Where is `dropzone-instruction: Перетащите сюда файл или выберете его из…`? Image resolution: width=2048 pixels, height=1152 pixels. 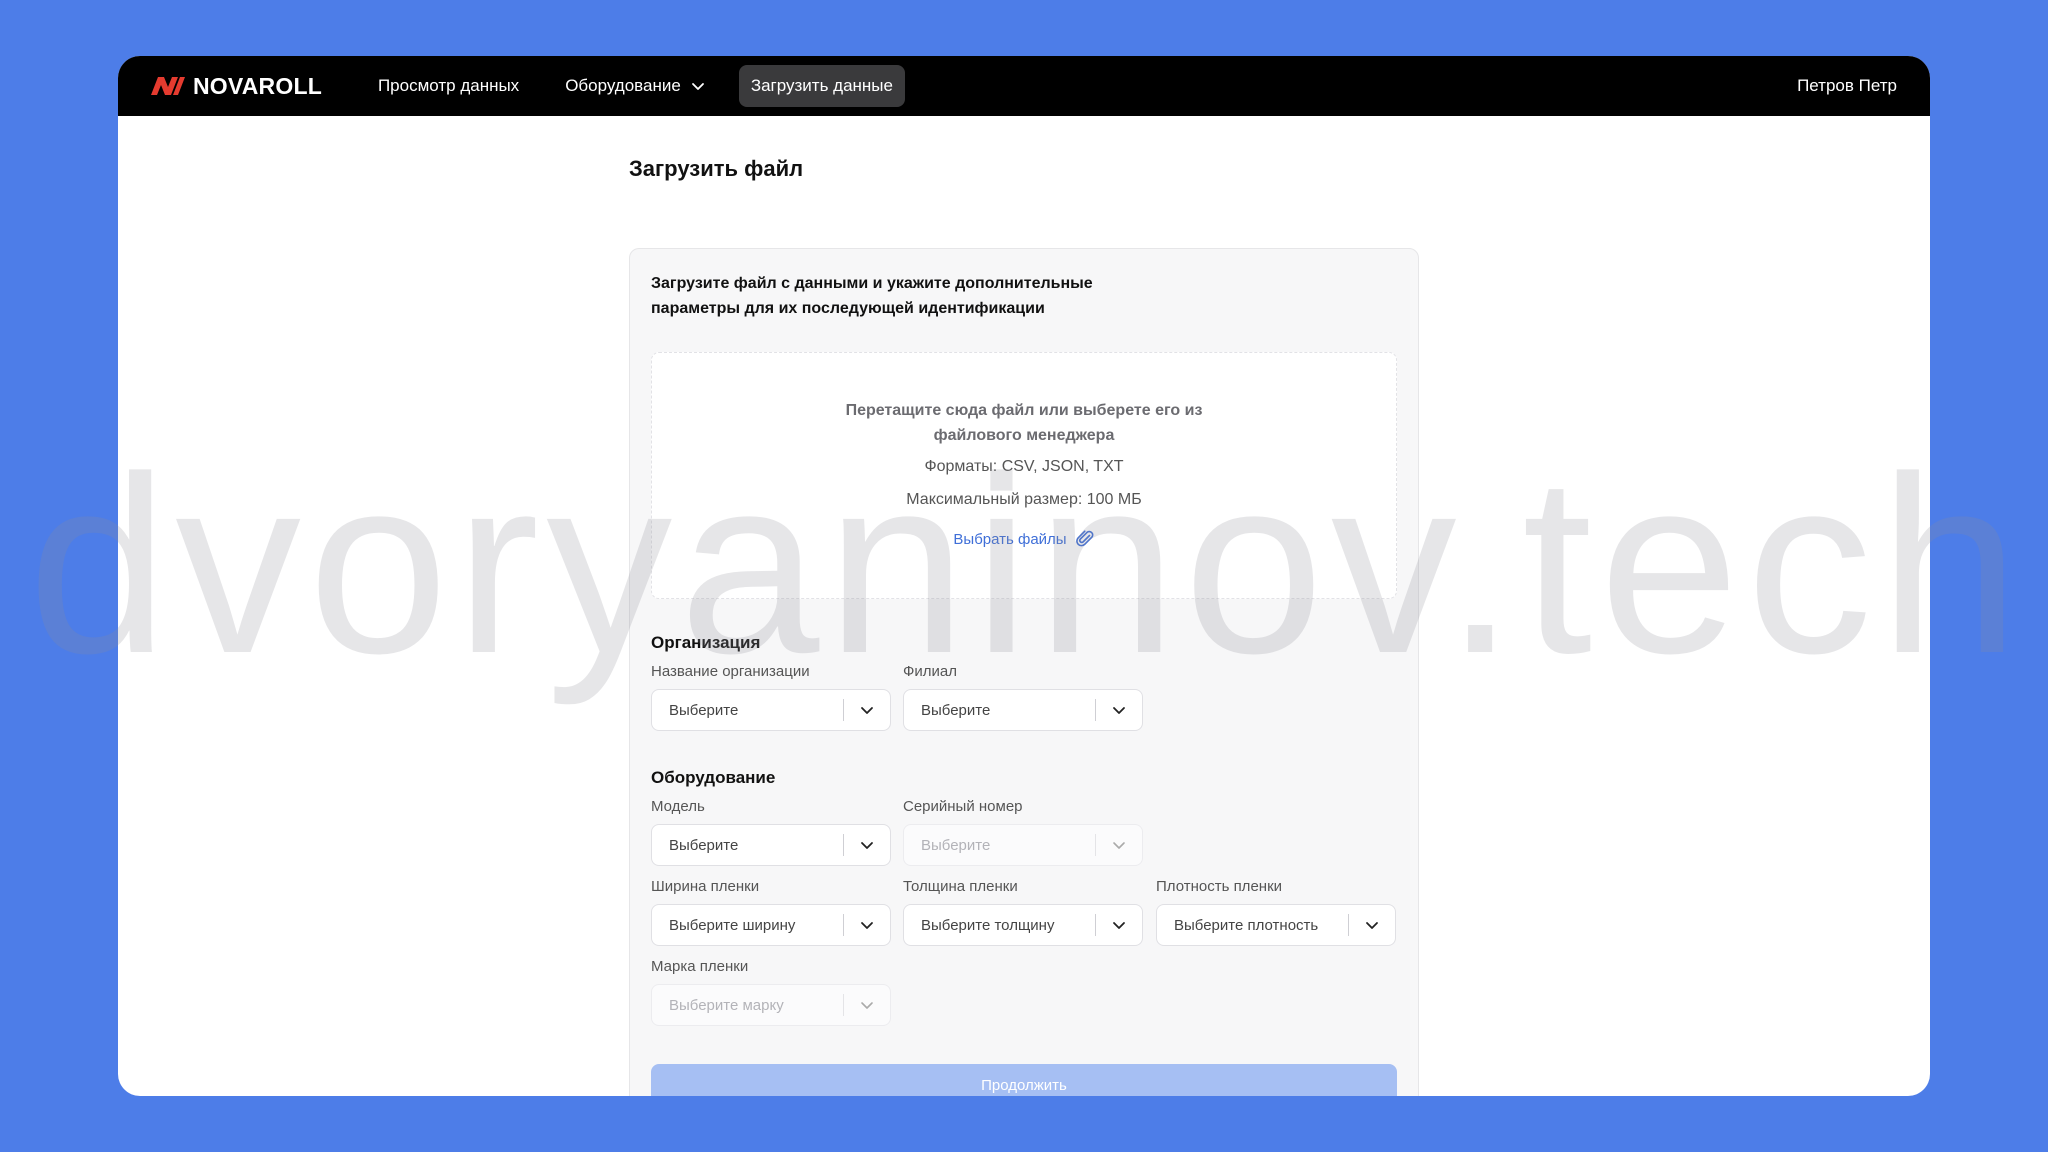 dropzone-instruction: Перетащите сюда файл или выберете его из… is located at coordinates (1024, 423).